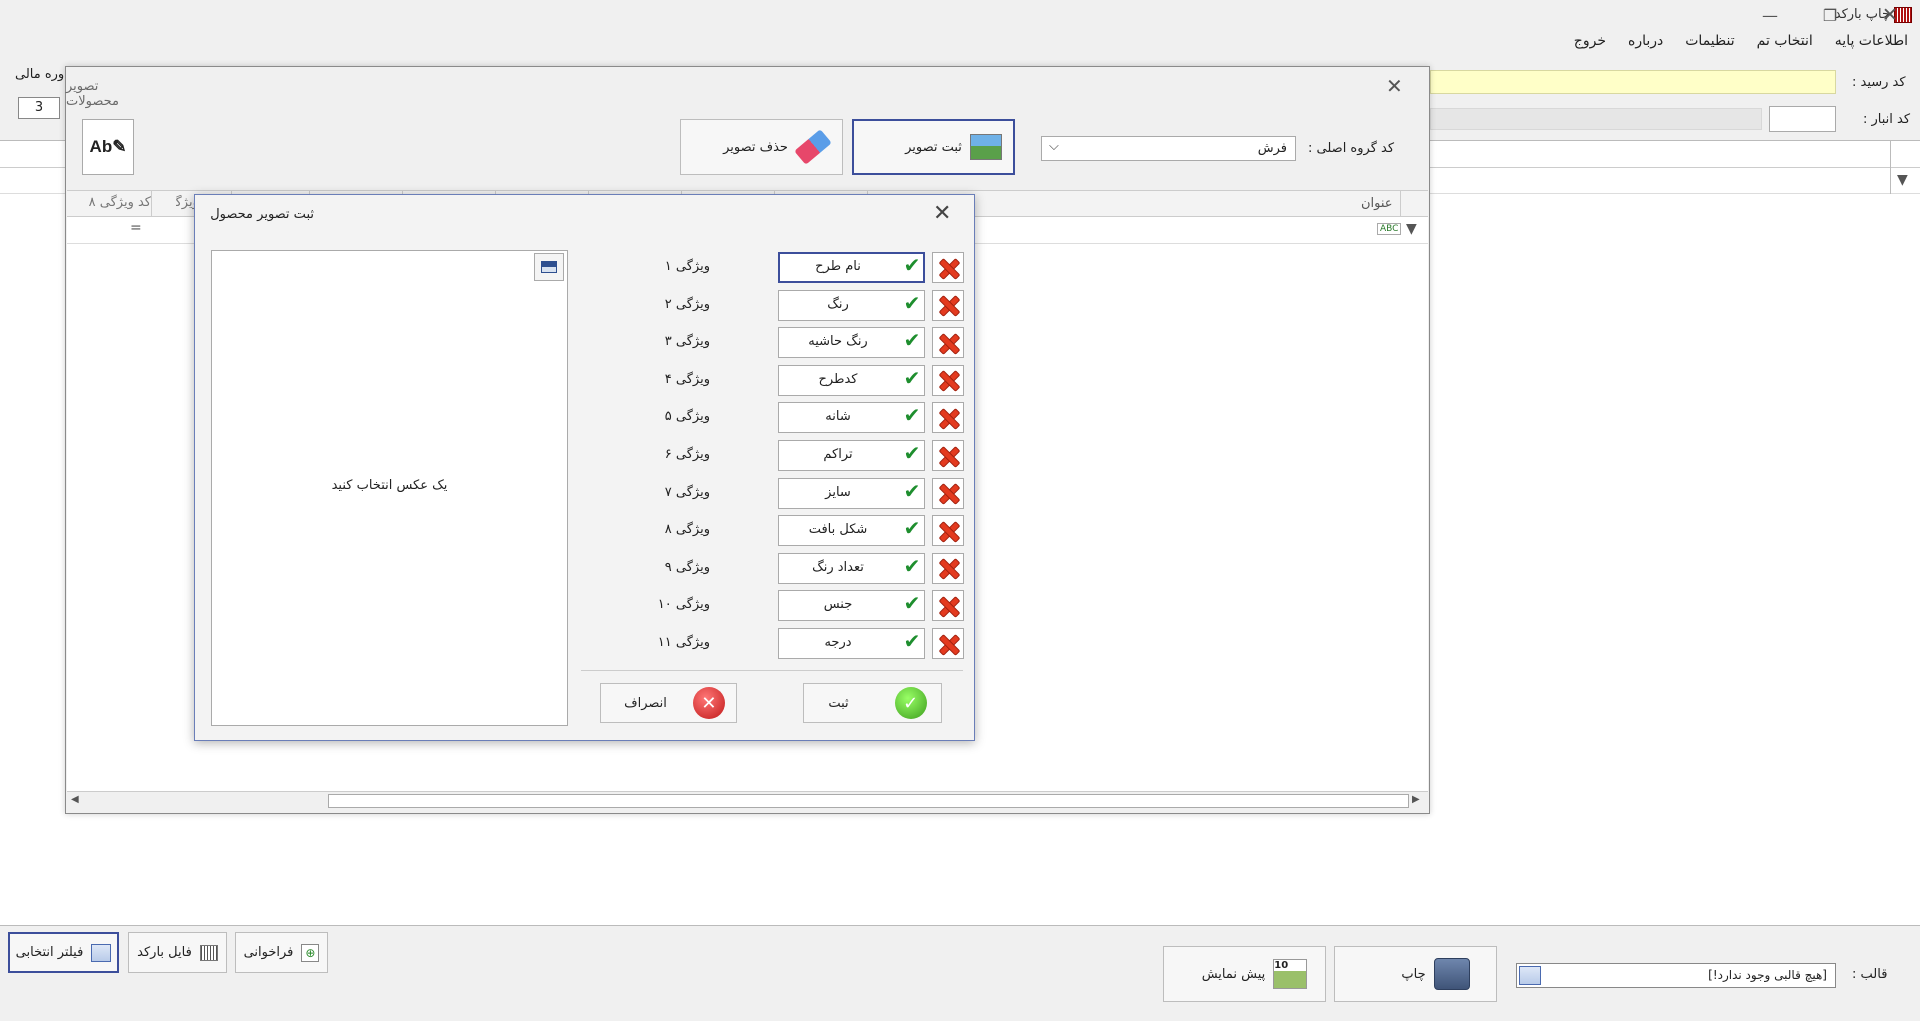 This screenshot has width=1920, height=1021. I want to click on print-button: چاپ, so click(1415, 974).